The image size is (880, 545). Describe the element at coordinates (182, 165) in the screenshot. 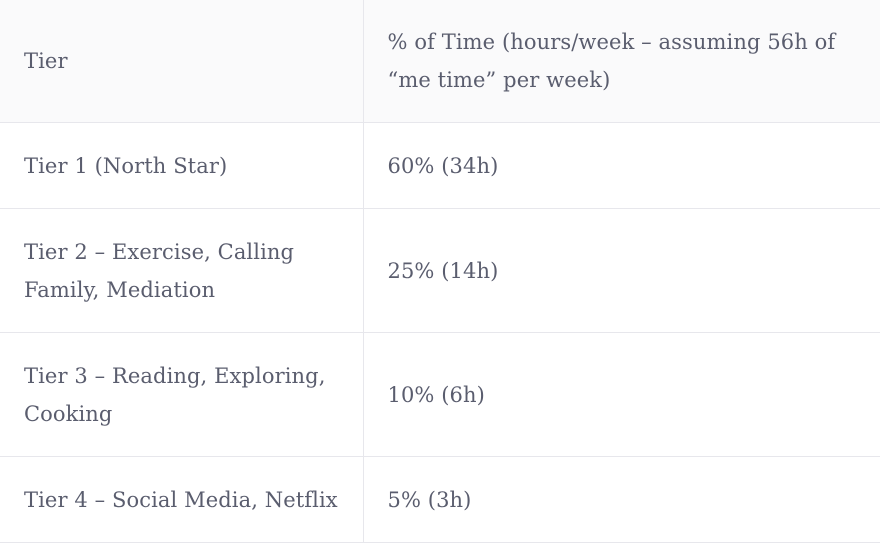

I see `tier-cell: Tier 1 (North Star)` at that location.